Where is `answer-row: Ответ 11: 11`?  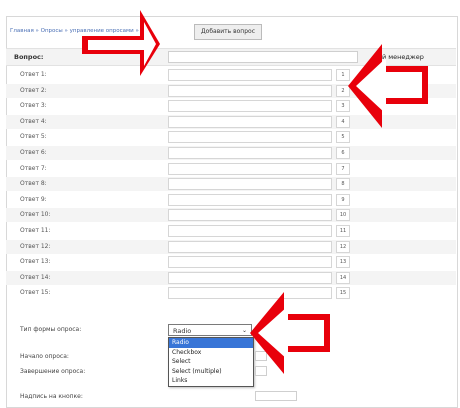
answer-row: Ответ 11: 11 is located at coordinates (231, 231).